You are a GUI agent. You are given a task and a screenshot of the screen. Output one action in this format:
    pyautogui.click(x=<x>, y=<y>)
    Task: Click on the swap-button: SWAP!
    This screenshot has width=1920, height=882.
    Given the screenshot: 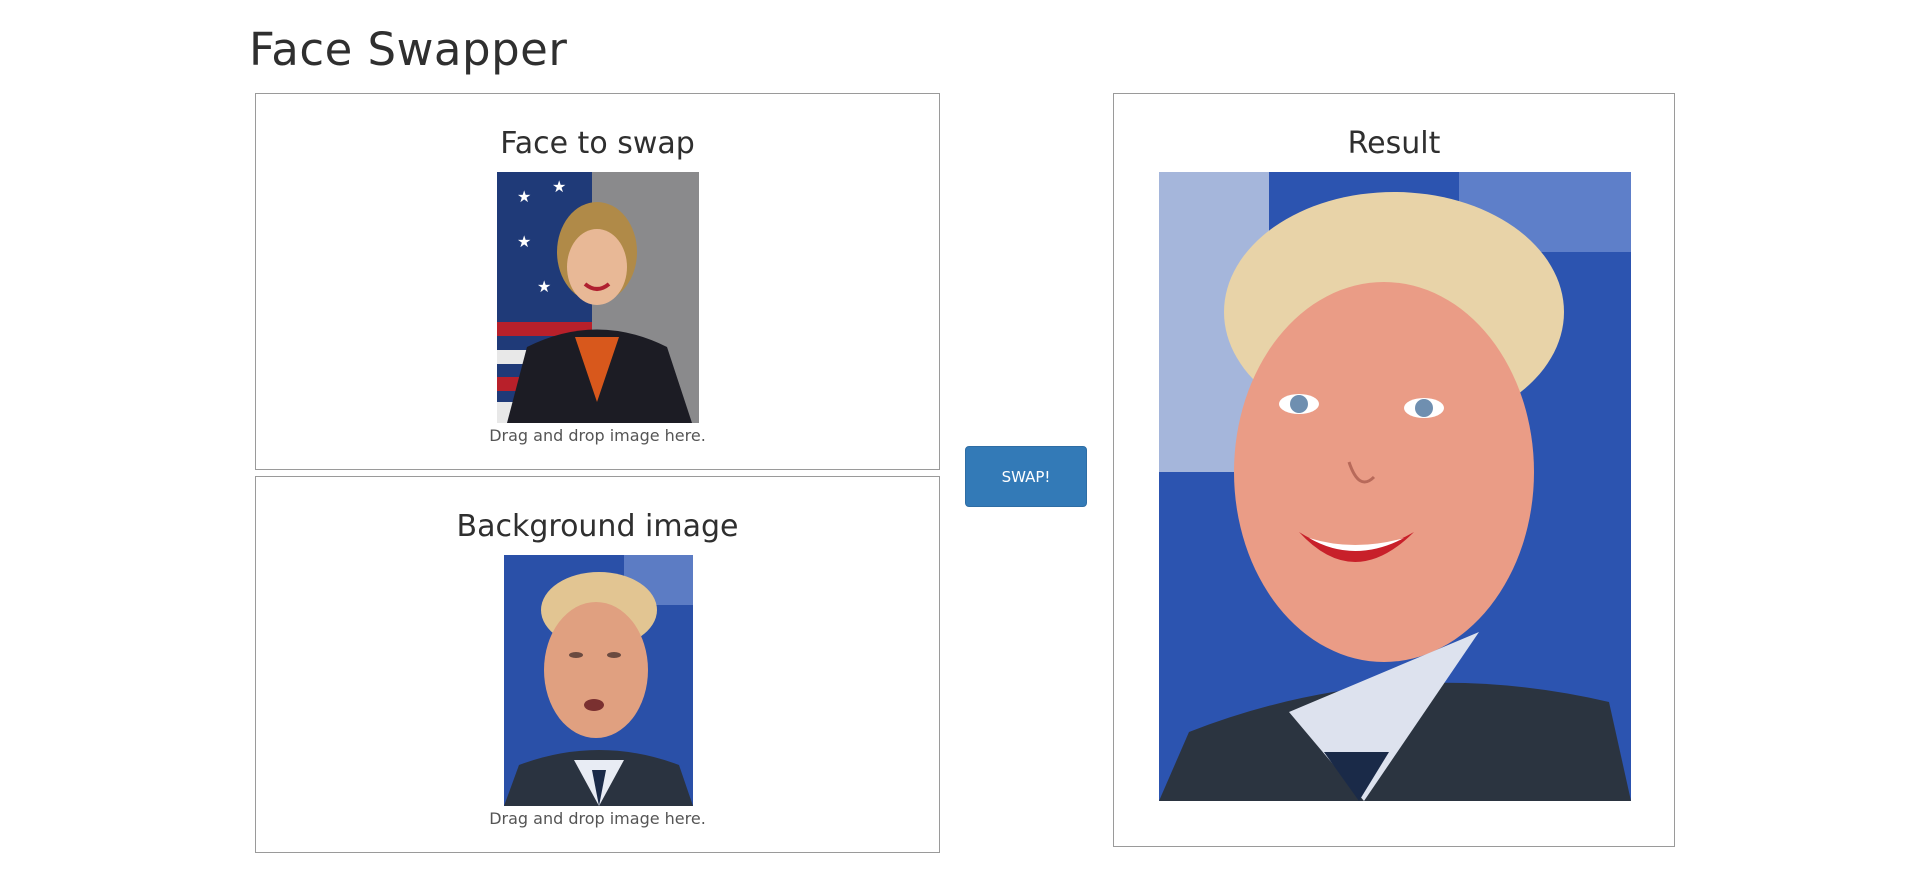 What is the action you would take?
    pyautogui.click(x=1026, y=476)
    